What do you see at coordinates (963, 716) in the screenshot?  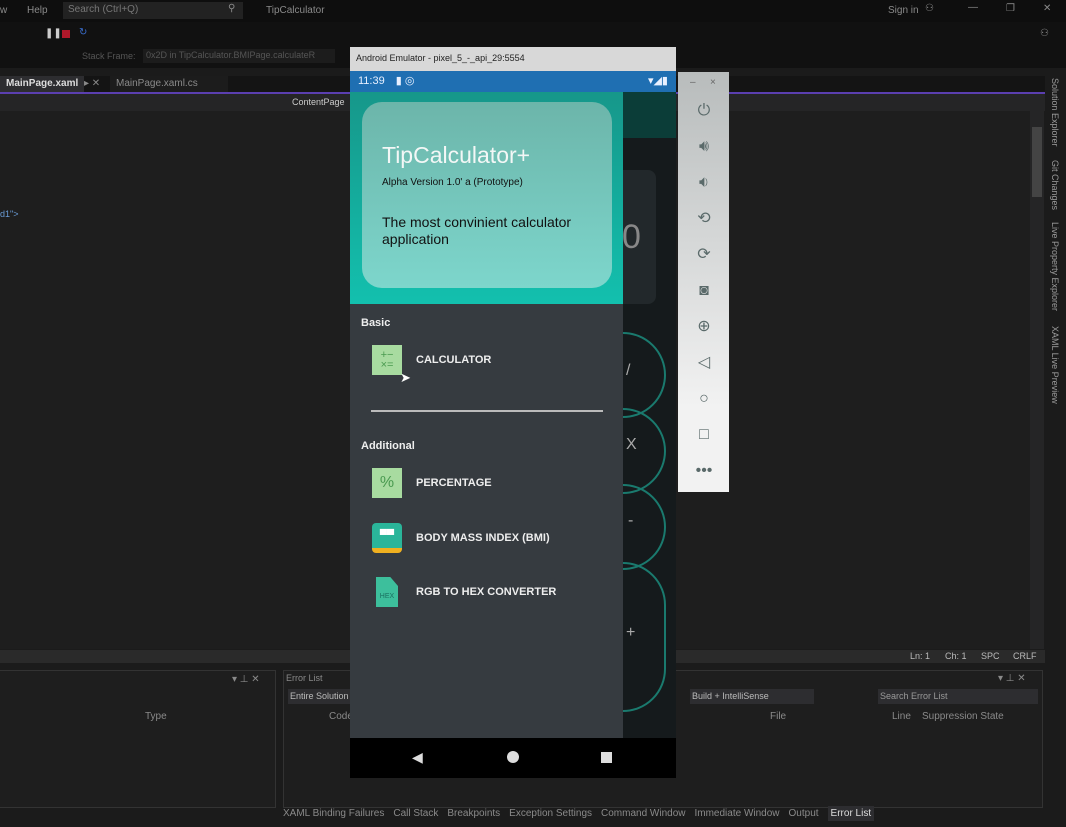 I see `column-suppression-state: Suppression State` at bounding box center [963, 716].